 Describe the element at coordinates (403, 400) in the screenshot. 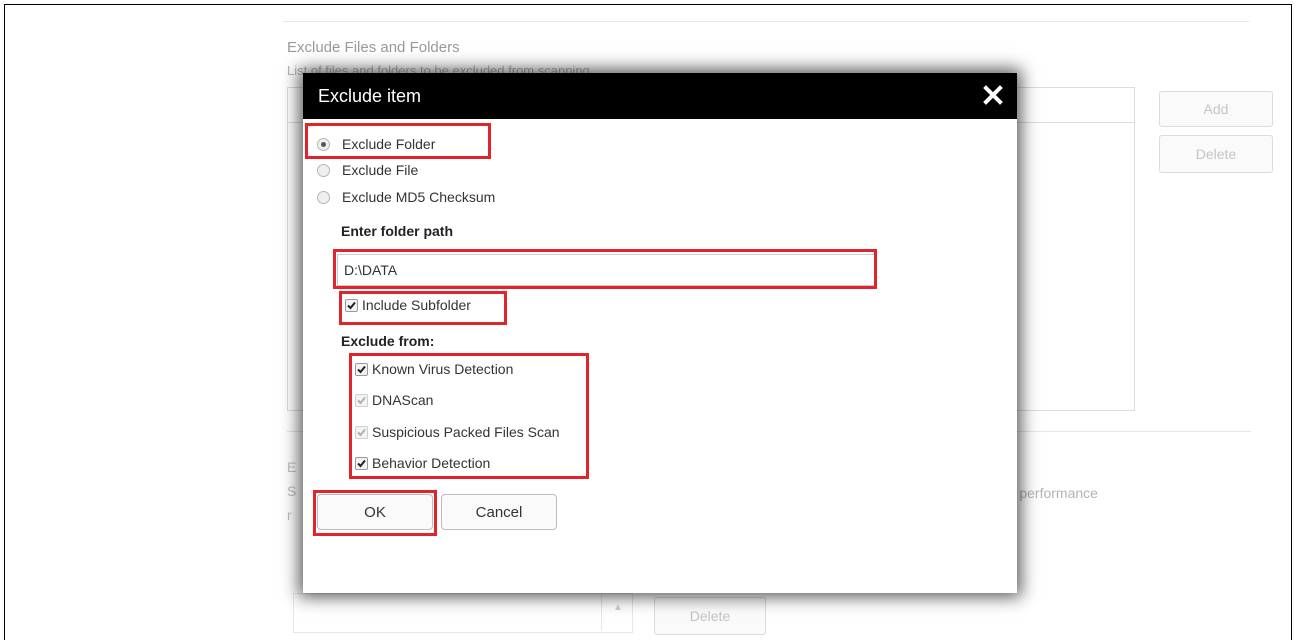

I see `dnascan-label: DNAScan` at that location.